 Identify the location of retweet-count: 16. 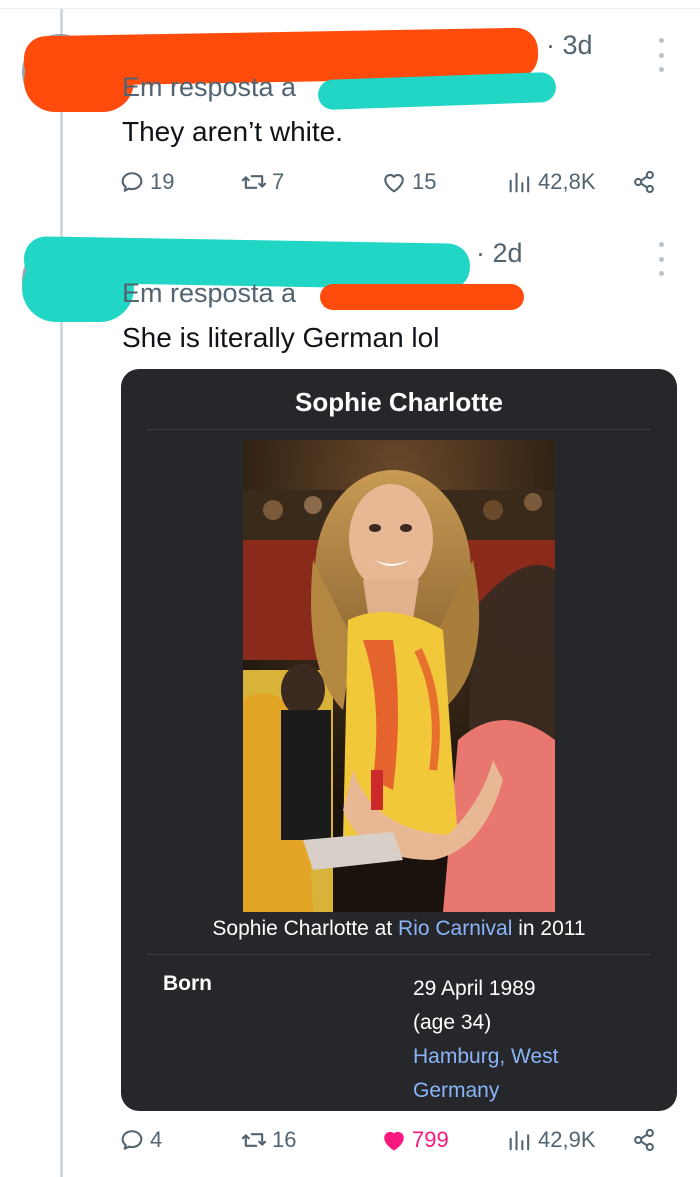
(284, 1139).